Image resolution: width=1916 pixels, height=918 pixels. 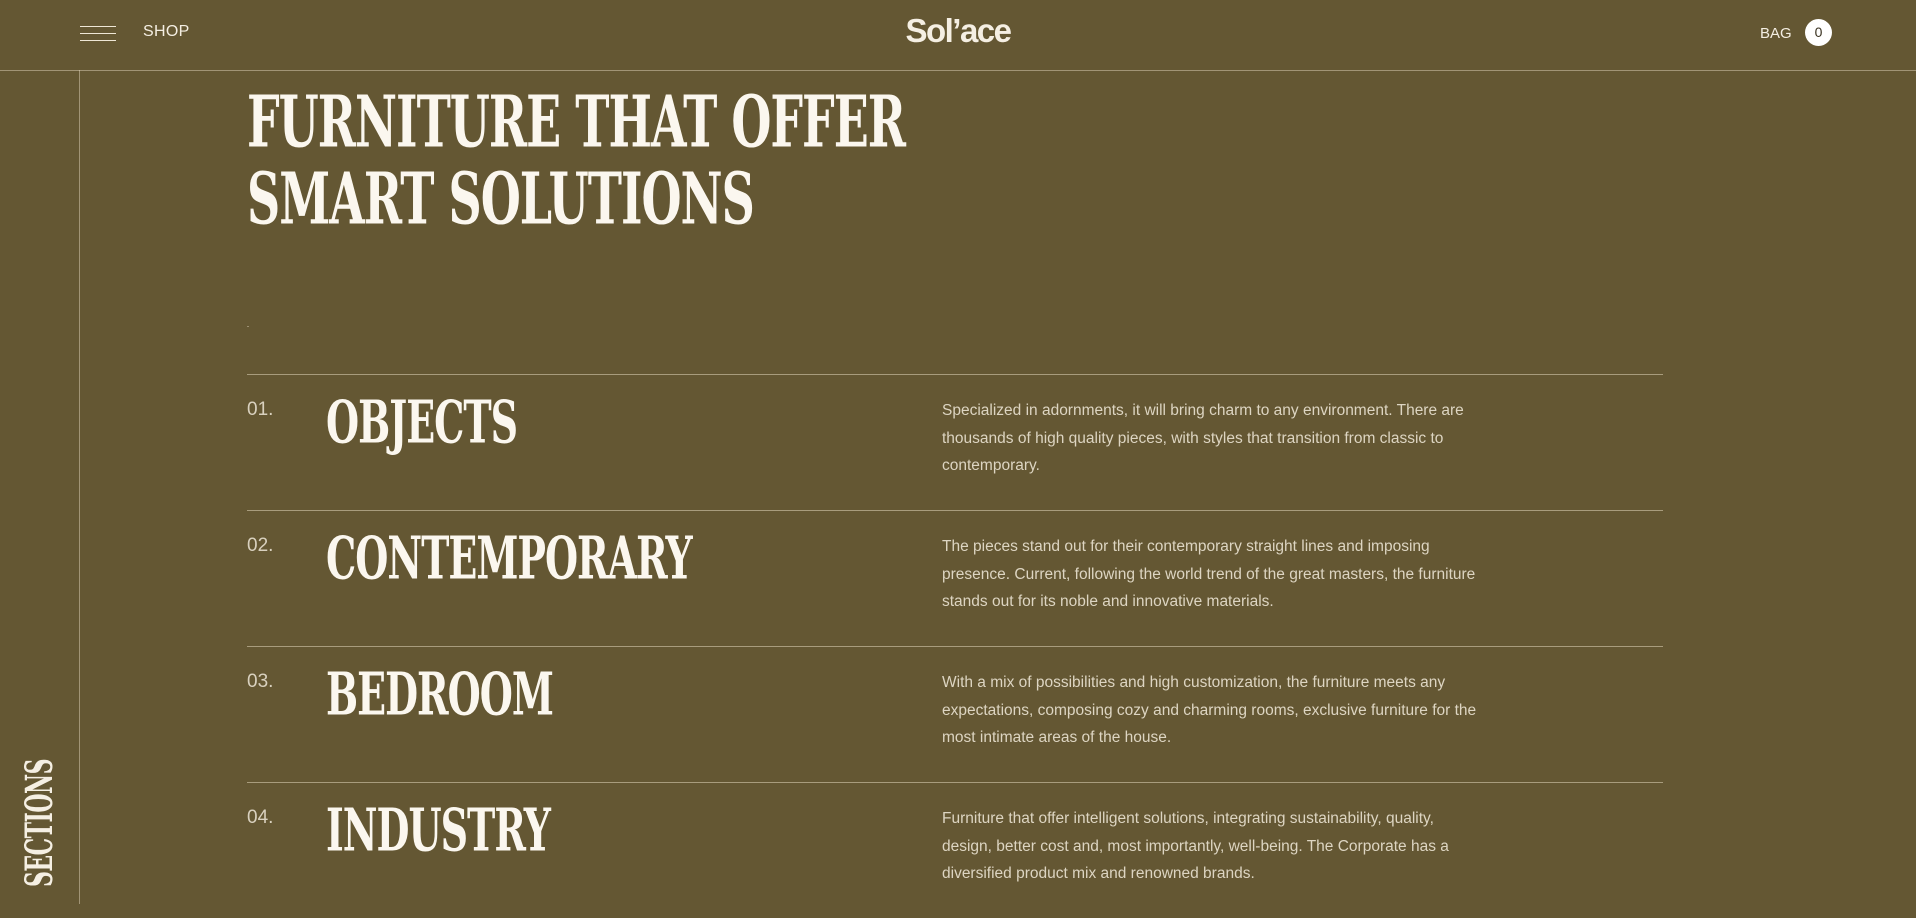 What do you see at coordinates (509, 558) in the screenshot?
I see `section-title: CONTEMPORARY` at bounding box center [509, 558].